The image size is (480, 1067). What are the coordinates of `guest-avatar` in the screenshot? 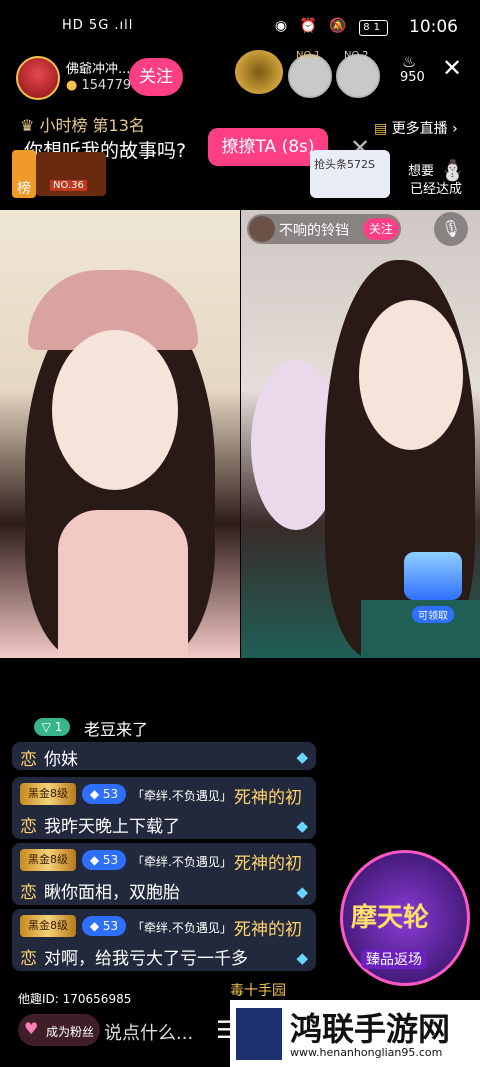 It's located at (262, 229).